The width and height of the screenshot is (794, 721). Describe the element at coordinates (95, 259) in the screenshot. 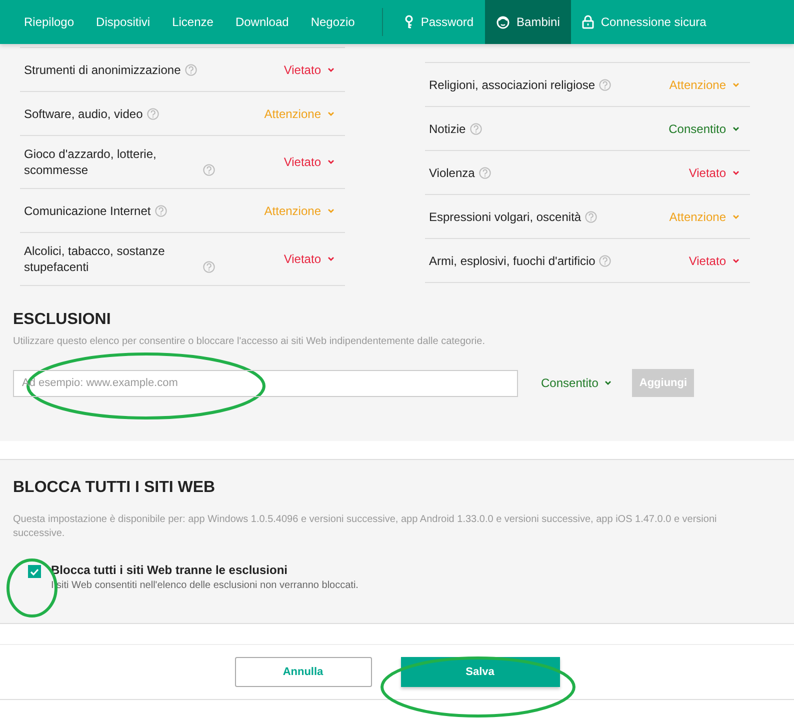

I see `category-label: Alcolici, tabacco, sostanze stupefacenti` at that location.